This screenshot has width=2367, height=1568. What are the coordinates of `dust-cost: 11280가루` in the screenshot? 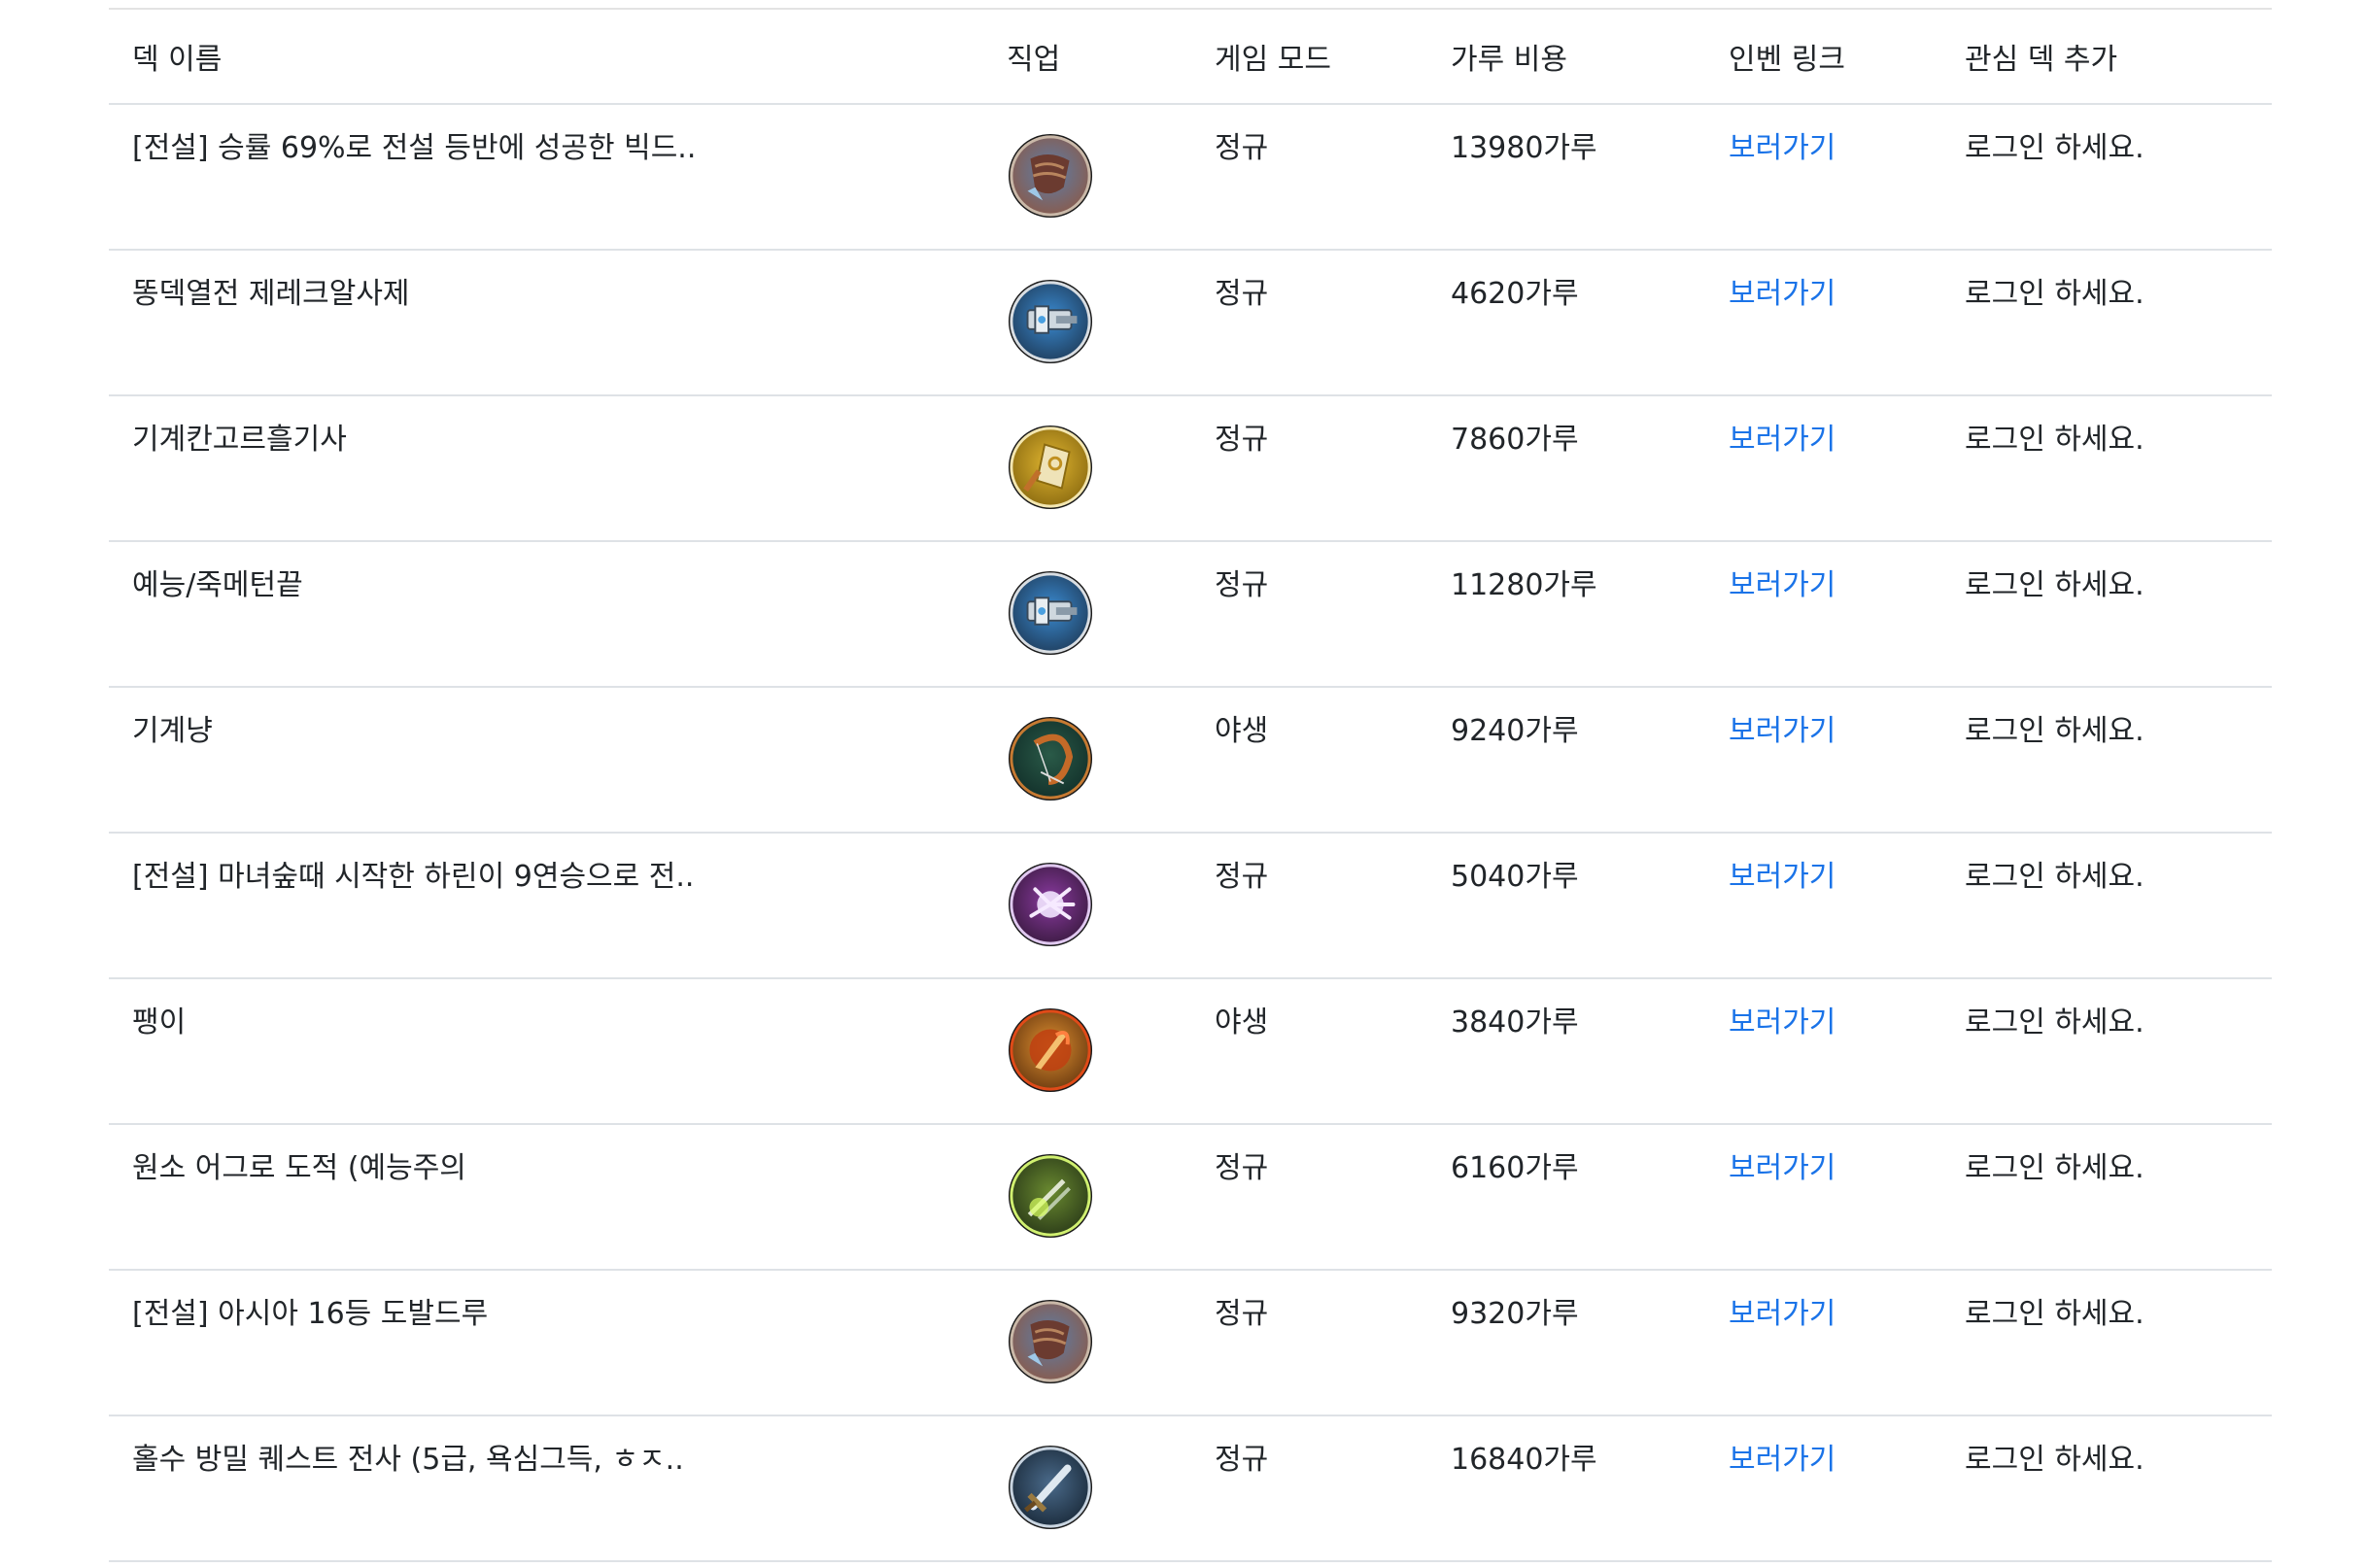 It's located at (1566, 614).